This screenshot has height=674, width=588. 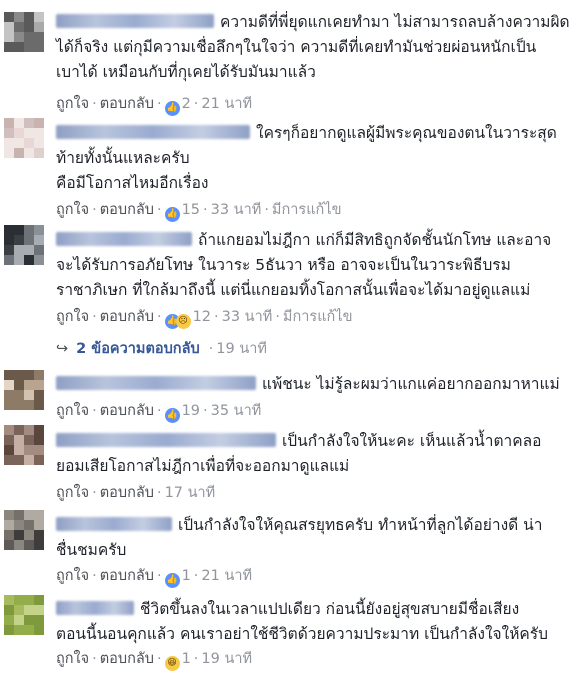 What do you see at coordinates (226, 659) in the screenshot?
I see `comment-timestamp: 19 นาที` at bounding box center [226, 659].